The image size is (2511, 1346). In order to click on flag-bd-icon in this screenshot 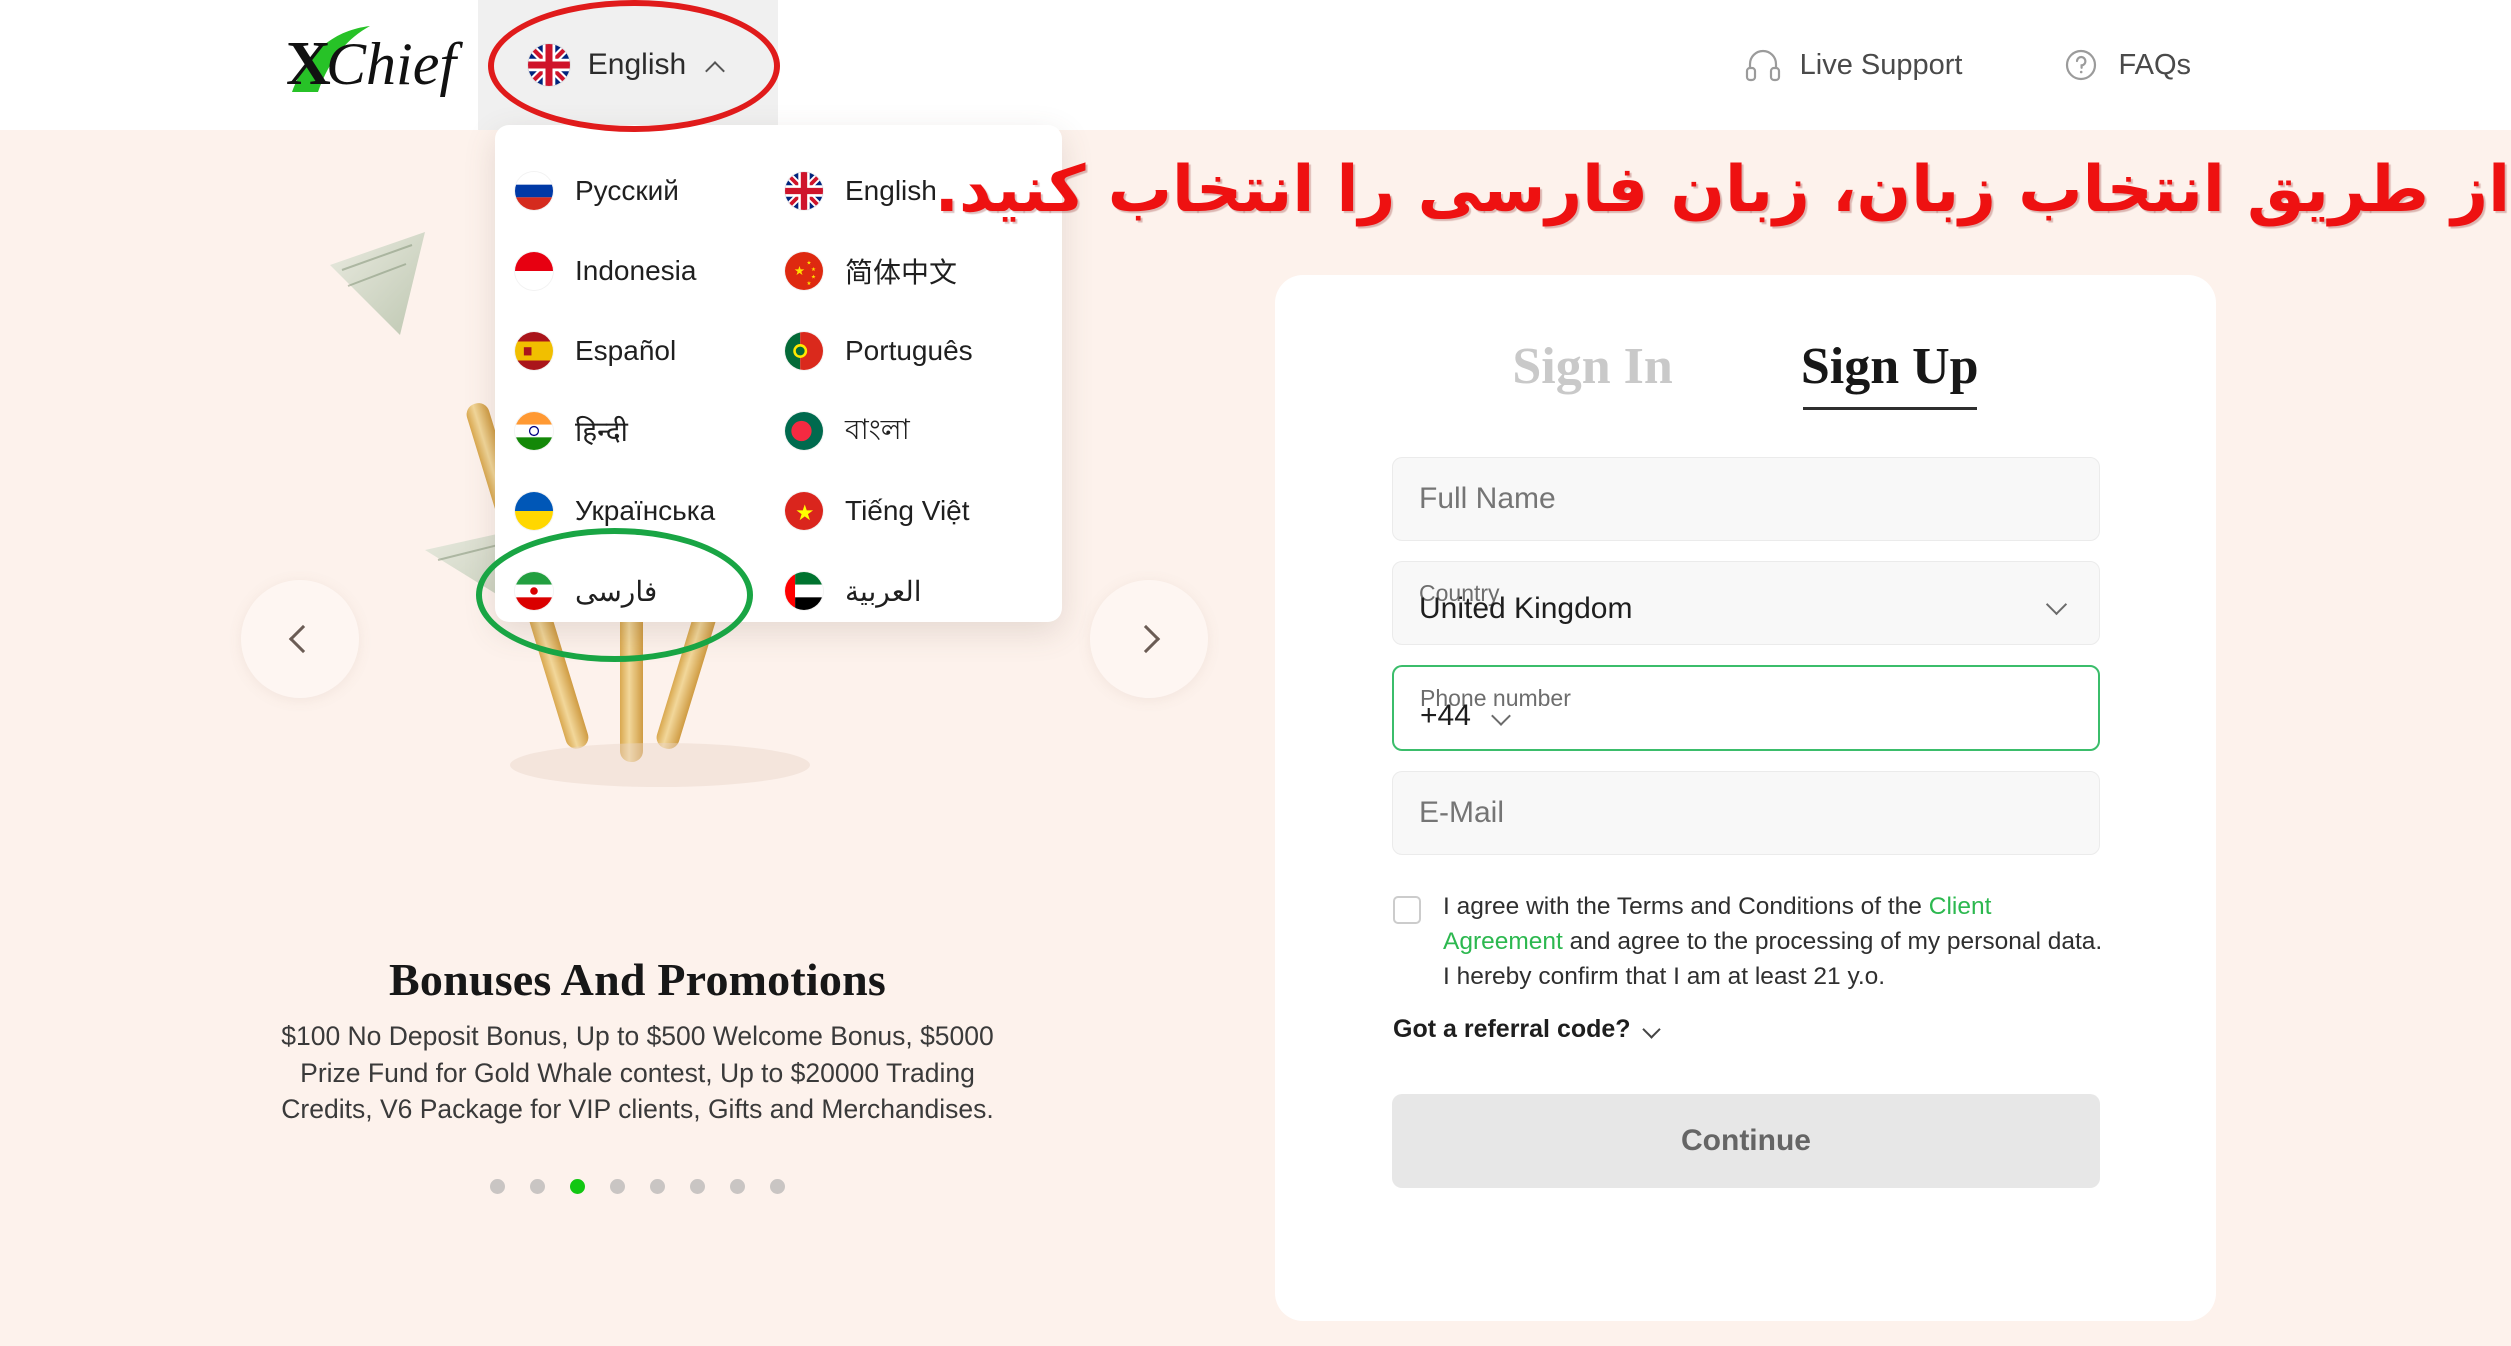, I will do `click(804, 431)`.